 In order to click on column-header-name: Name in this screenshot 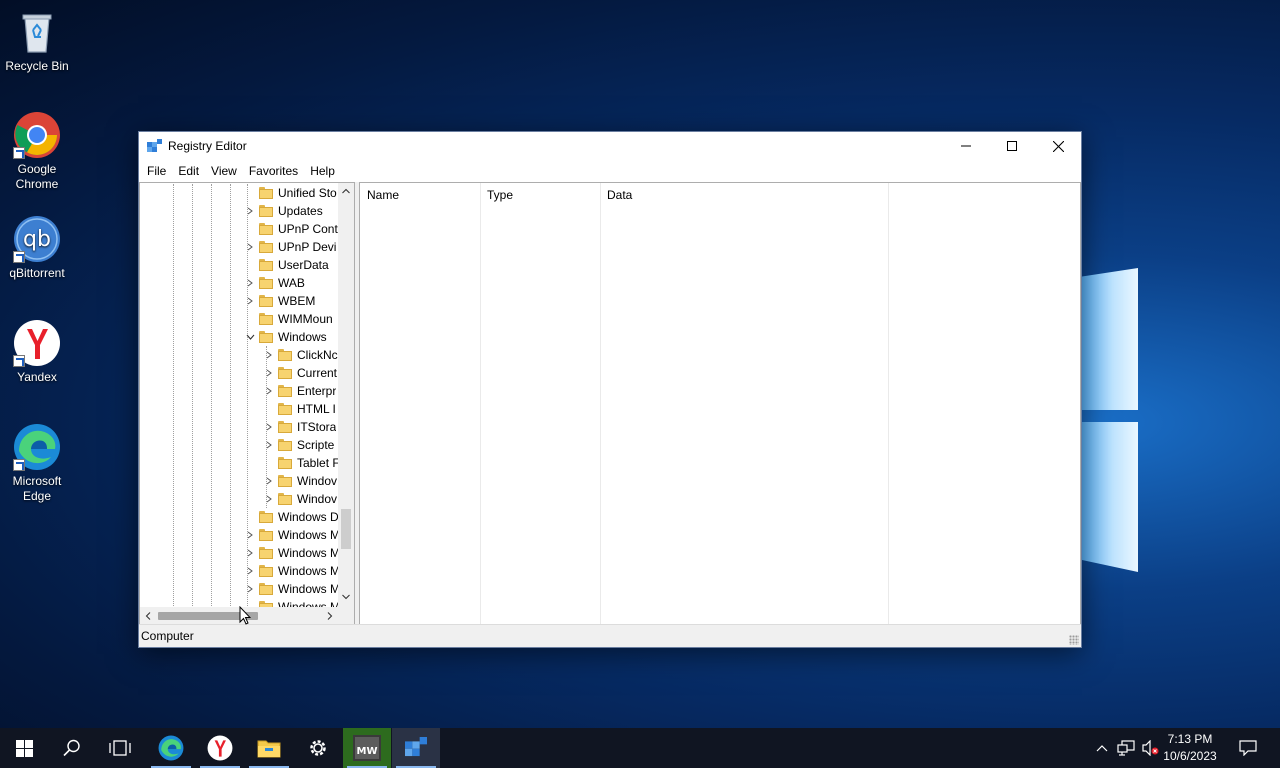, I will do `click(420, 195)`.